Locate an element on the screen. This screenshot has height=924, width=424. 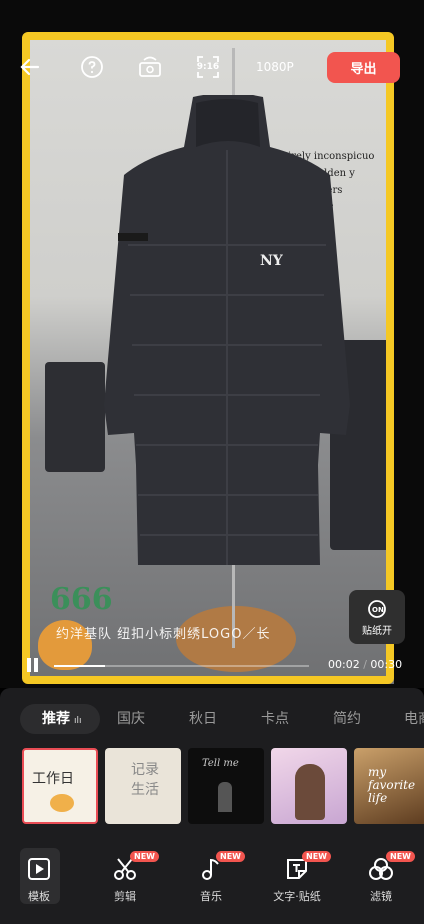
pause-icon is located at coordinates (33, 665).